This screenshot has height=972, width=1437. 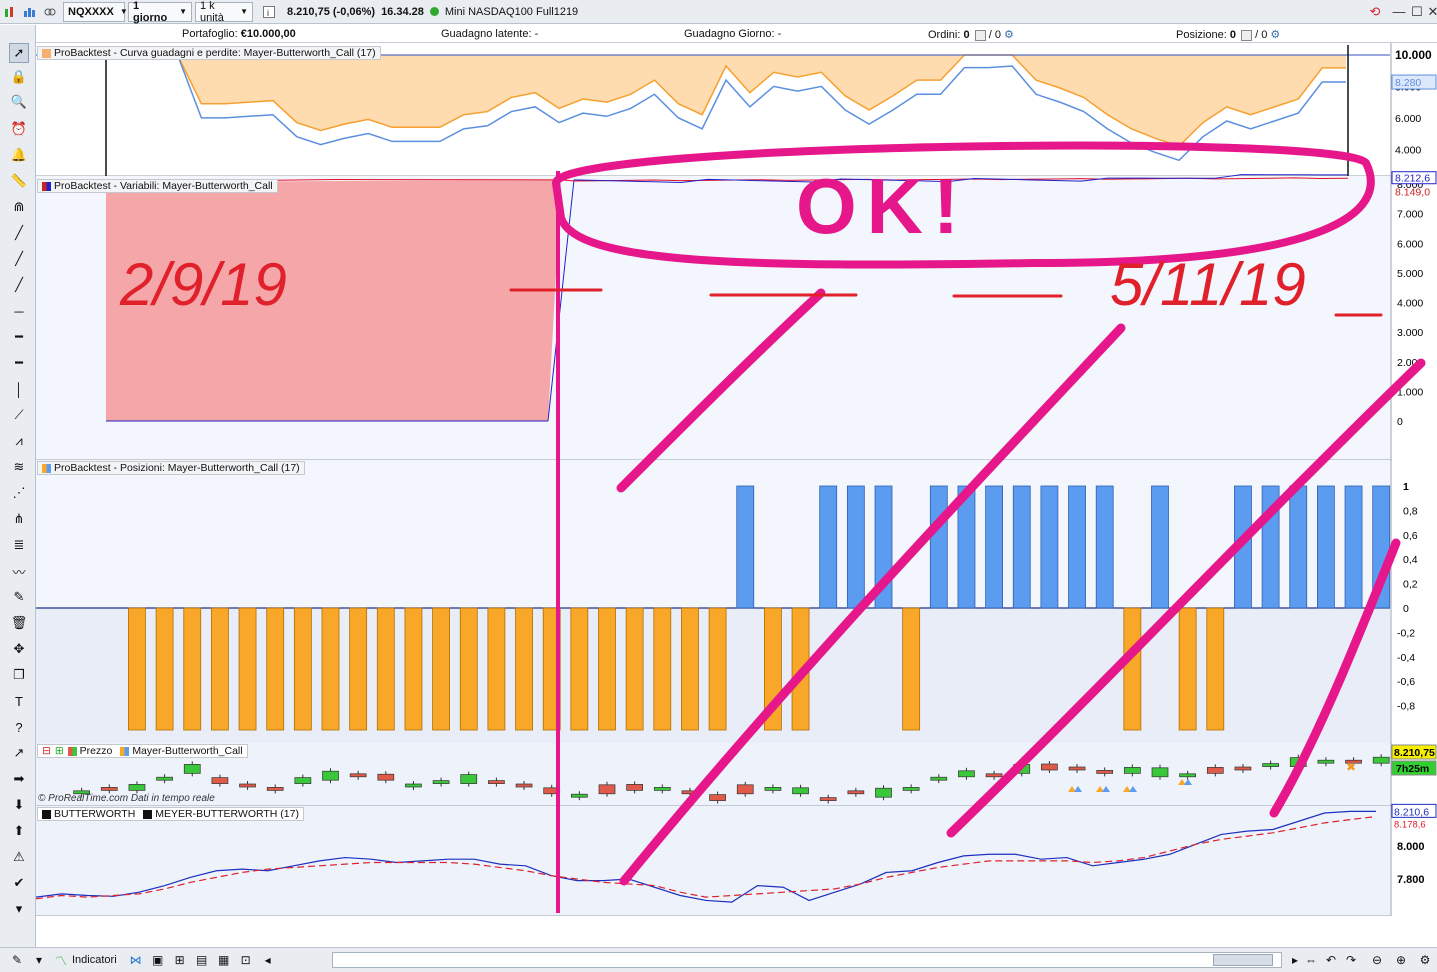 What do you see at coordinates (19, 363) in the screenshot?
I see `red-horizontal-icon: ━` at bounding box center [19, 363].